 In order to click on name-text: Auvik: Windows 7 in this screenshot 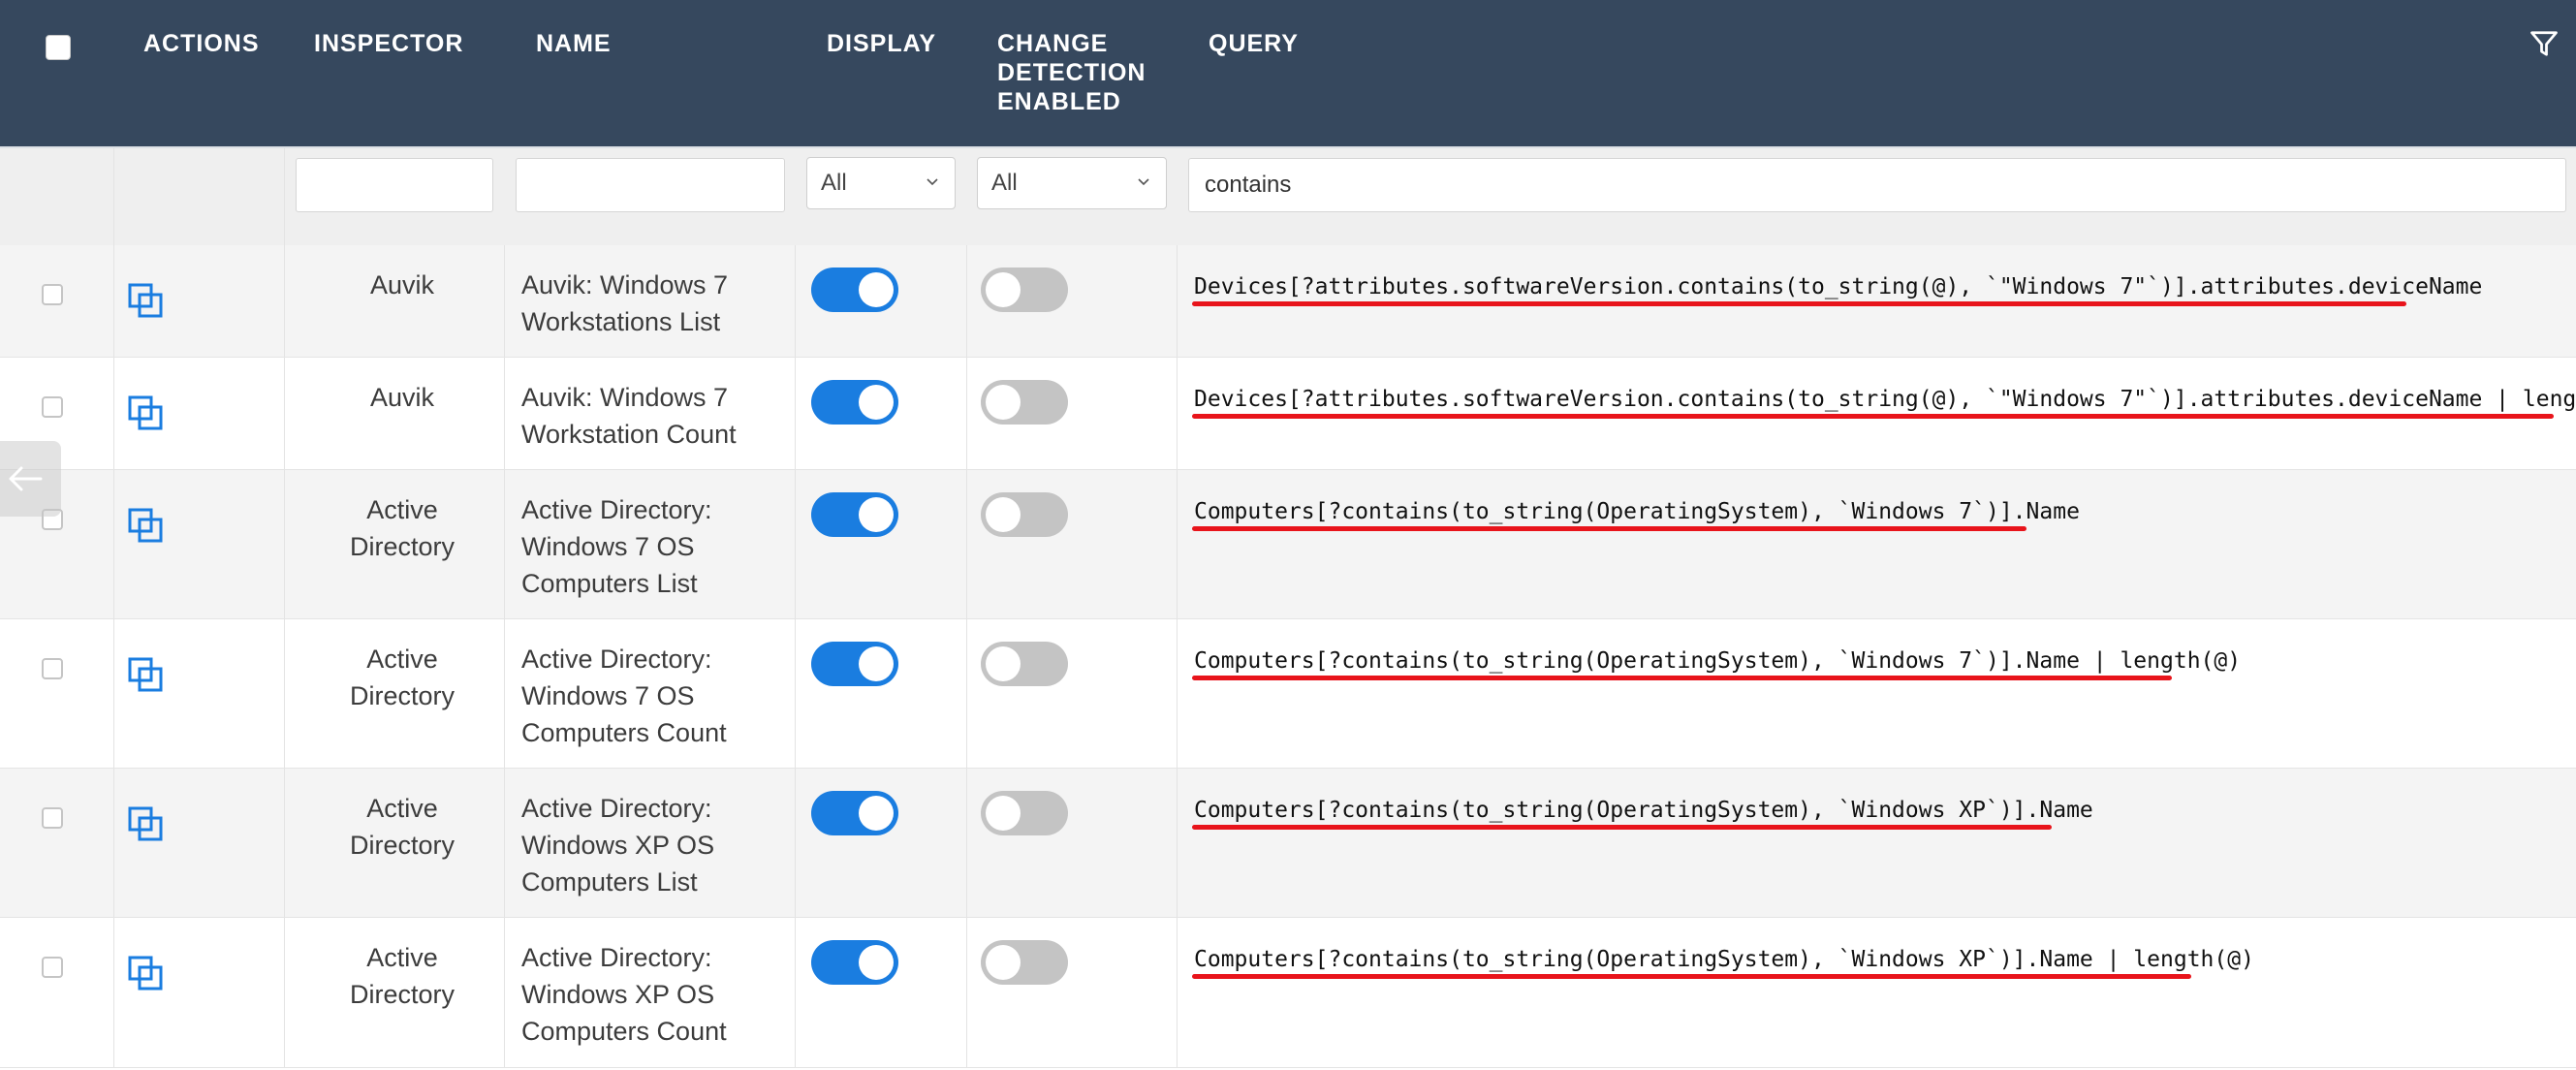, I will do `click(625, 284)`.